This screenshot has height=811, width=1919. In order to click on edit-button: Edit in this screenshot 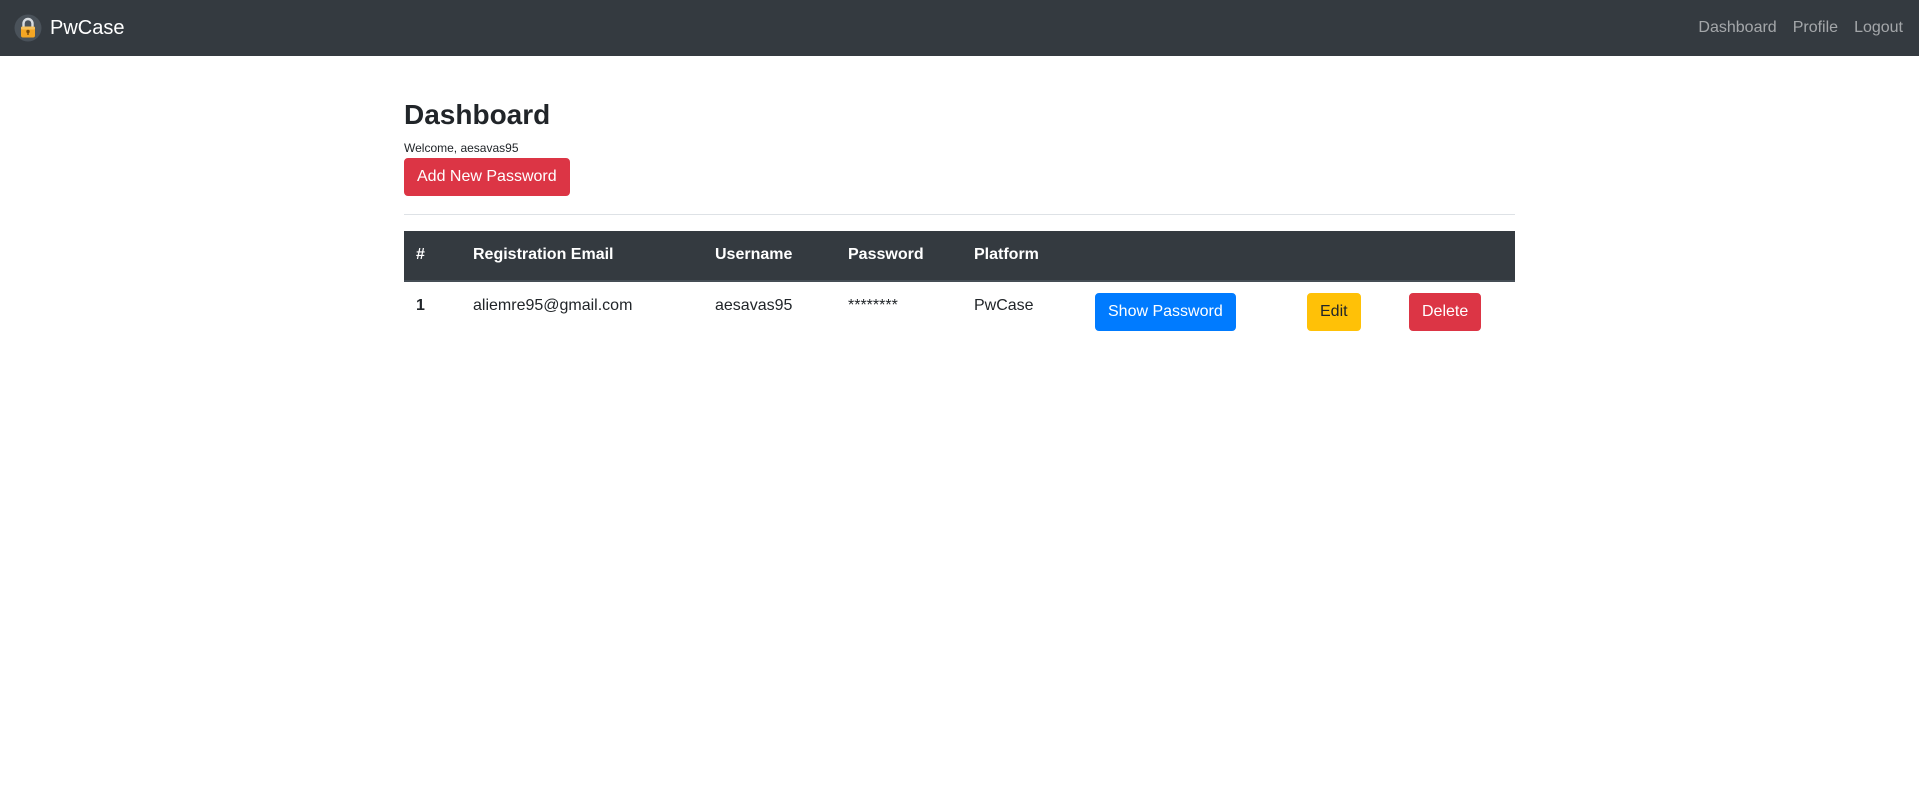, I will do `click(1334, 311)`.